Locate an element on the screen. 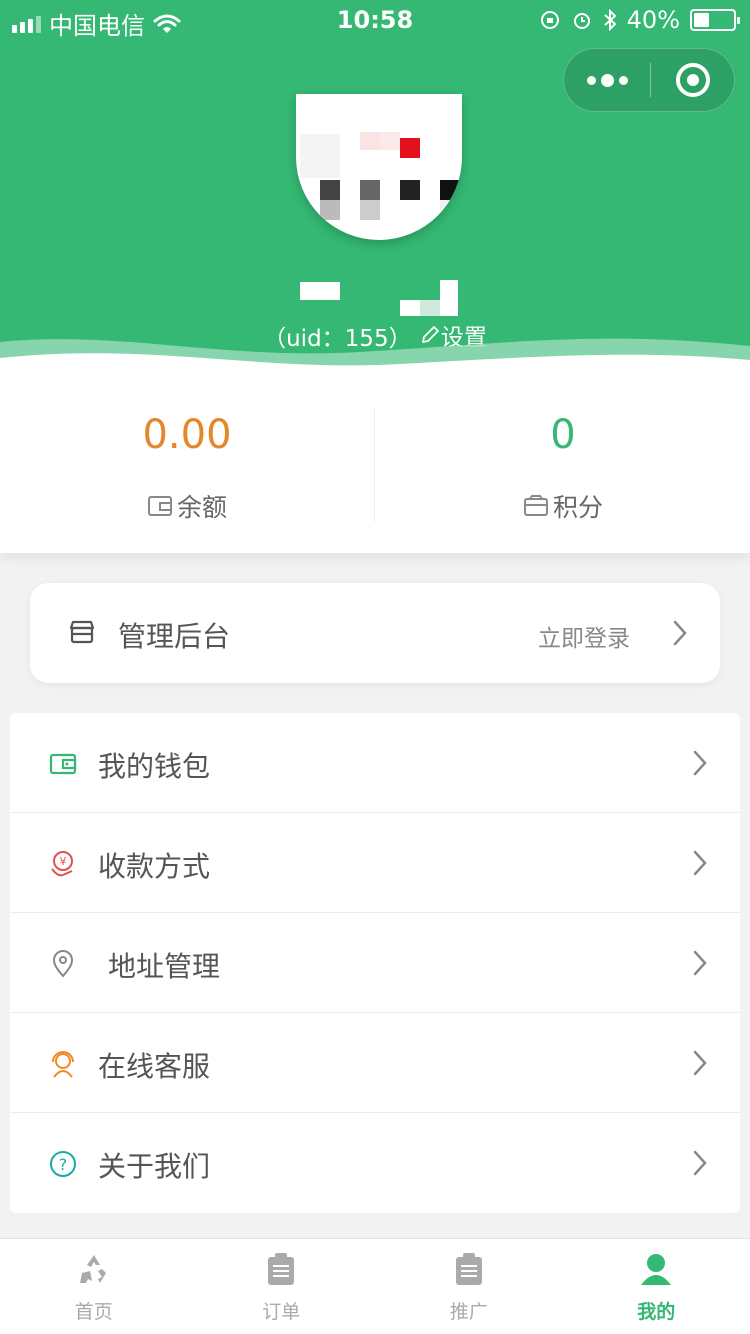  menu-item-label: 收款方式 is located at coordinates (154, 866).